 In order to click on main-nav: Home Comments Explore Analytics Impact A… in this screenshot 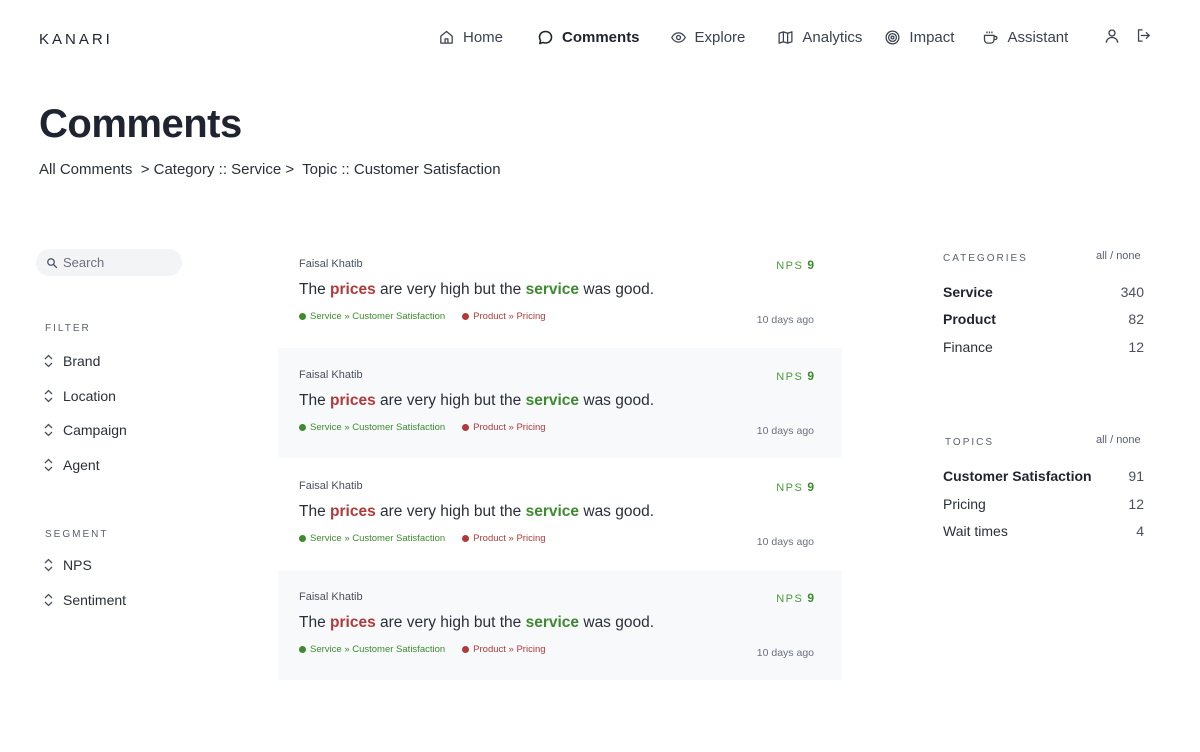, I will do `click(753, 37)`.